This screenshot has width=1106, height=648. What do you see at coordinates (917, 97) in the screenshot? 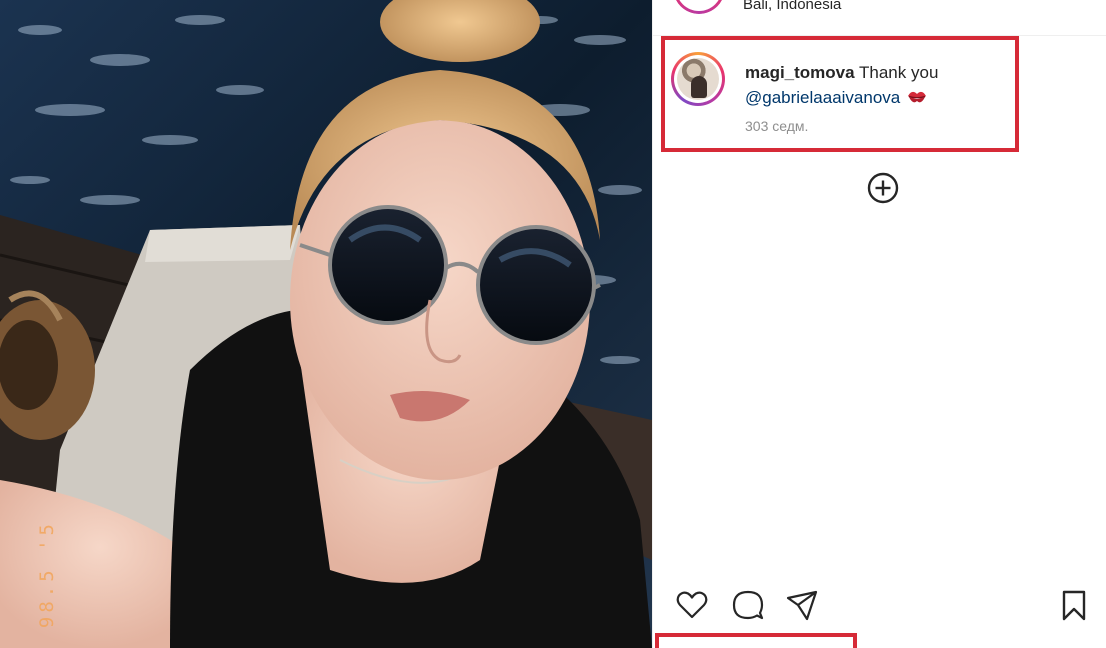
I see `kiss-mark-icon` at bounding box center [917, 97].